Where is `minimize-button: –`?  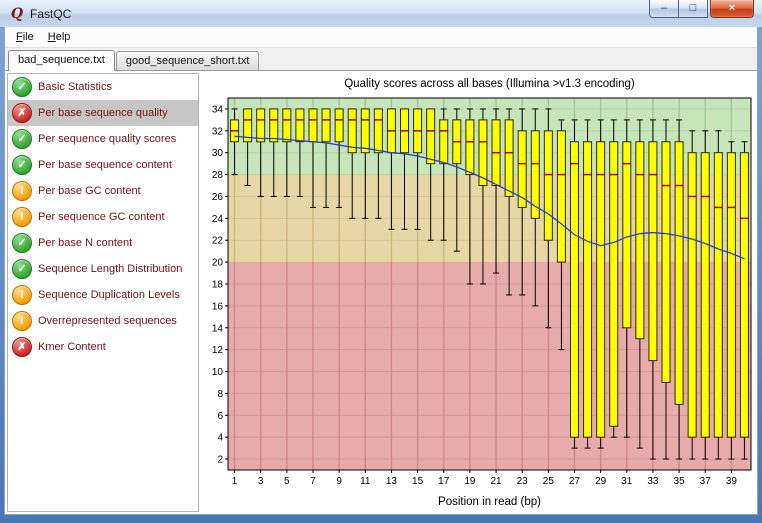 minimize-button: – is located at coordinates (664, 9).